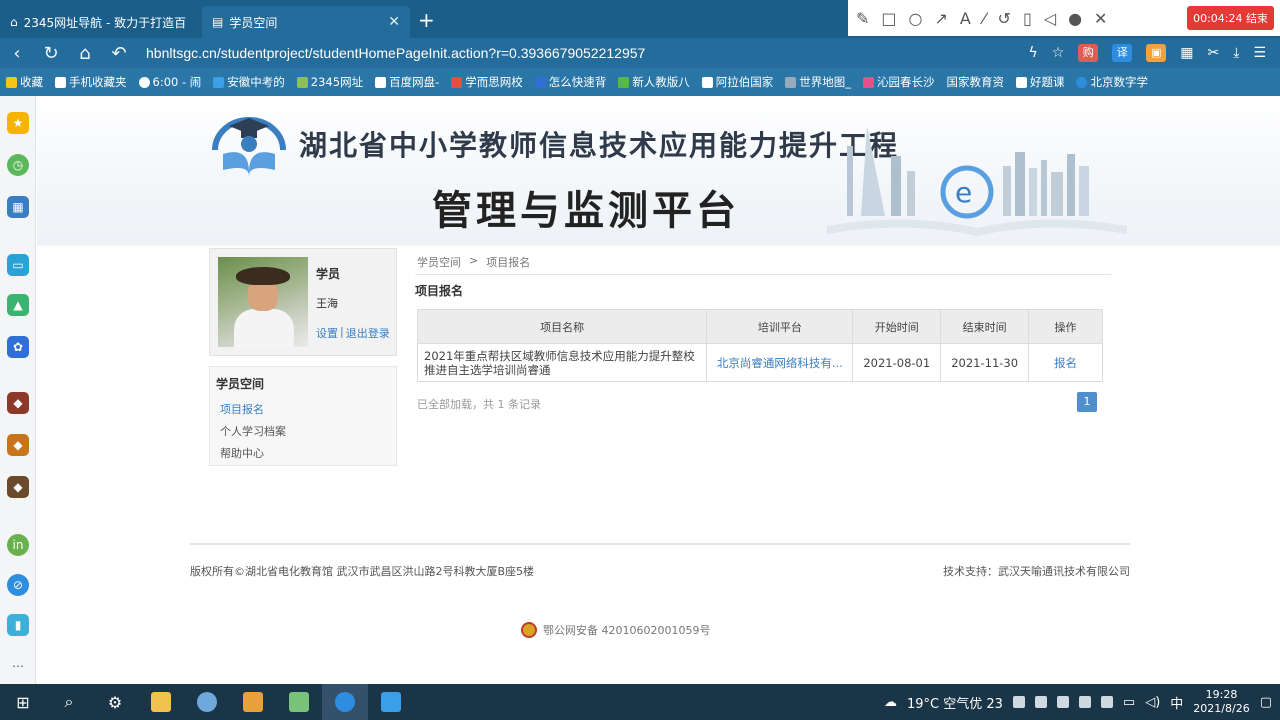  What do you see at coordinates (161, 702) in the screenshot?
I see `file-explorer-icon` at bounding box center [161, 702].